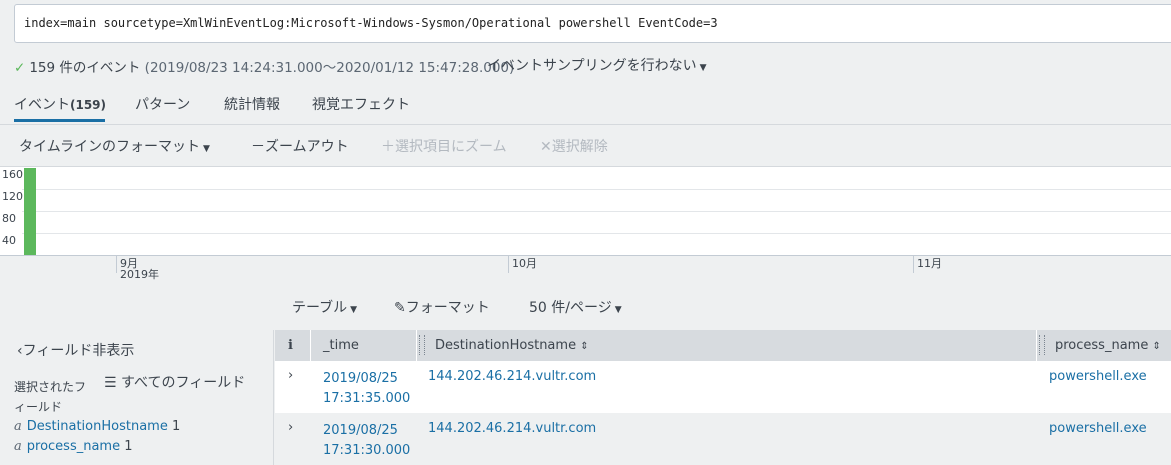  I want to click on process-column-header: process_name ⇕, so click(1108, 345).